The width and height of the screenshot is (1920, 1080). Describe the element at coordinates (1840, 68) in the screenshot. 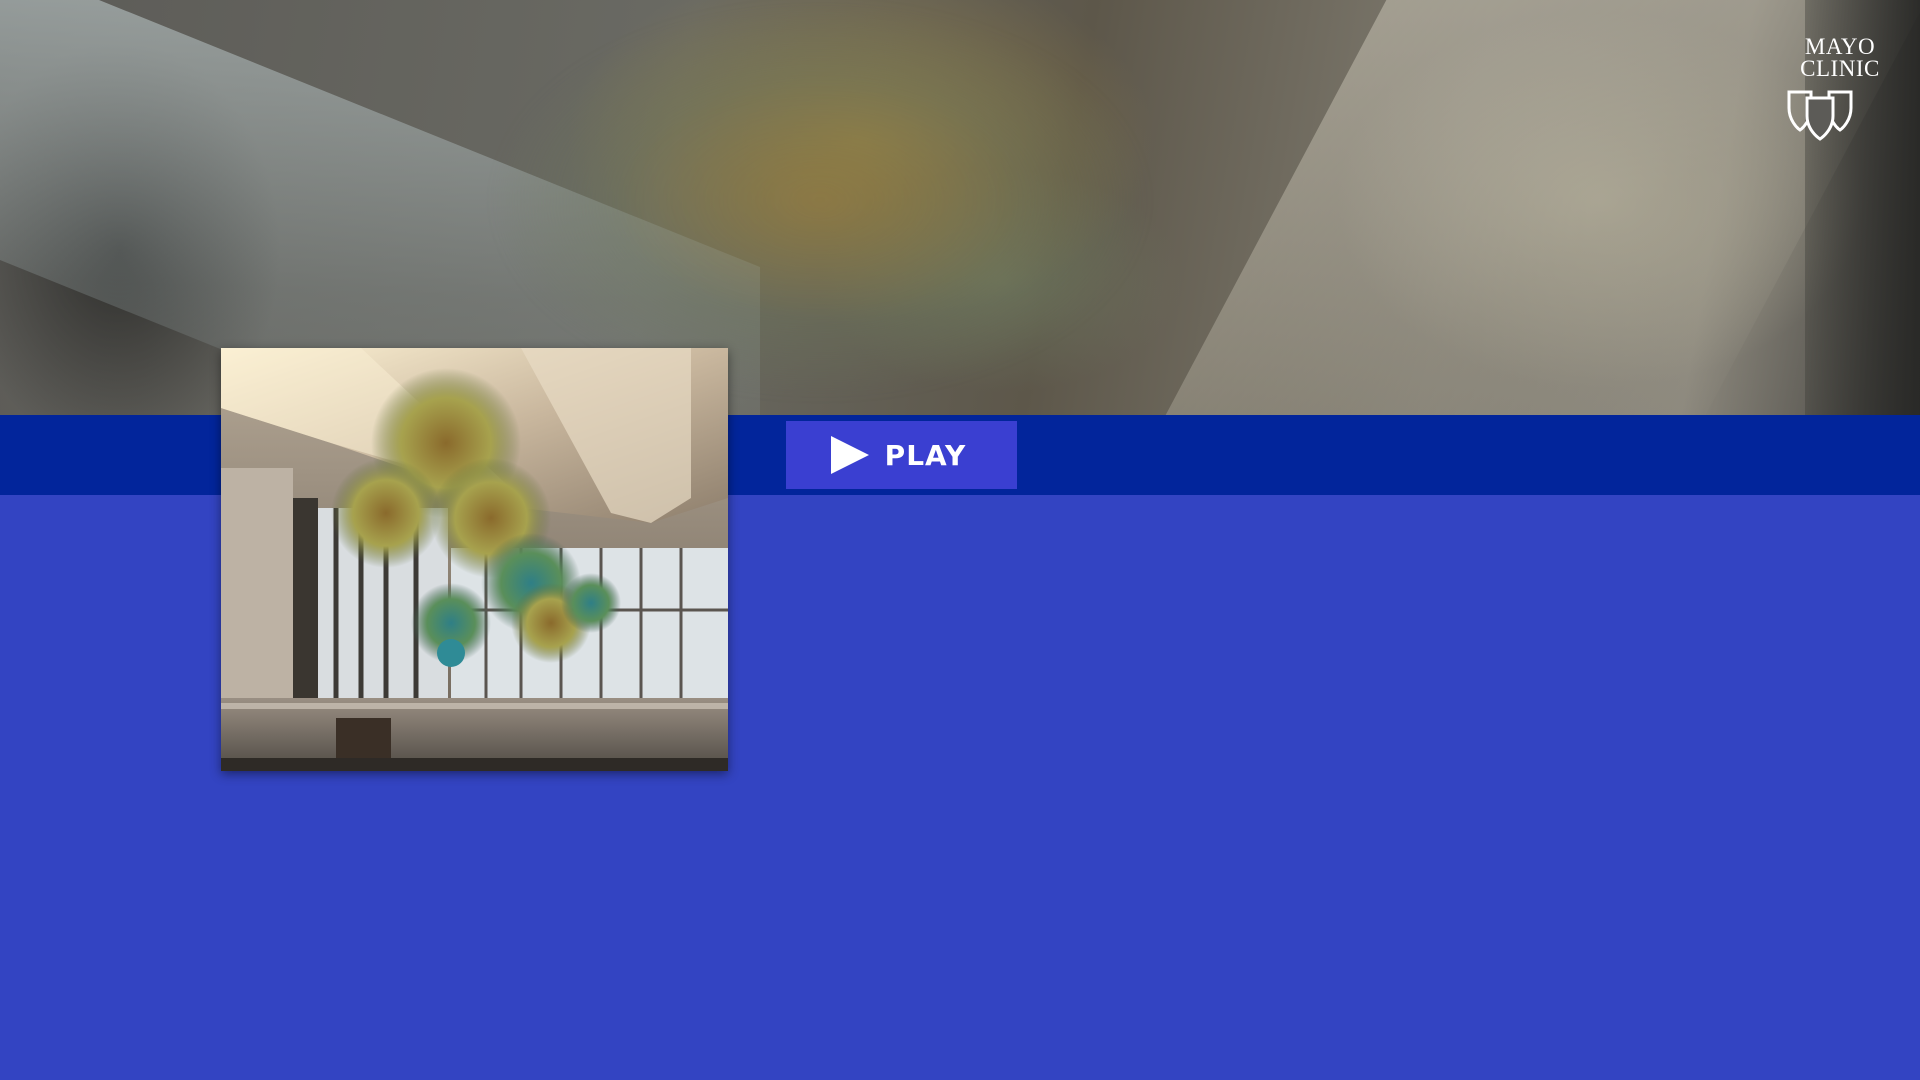

I see `logo-line-2: CLINIC` at that location.